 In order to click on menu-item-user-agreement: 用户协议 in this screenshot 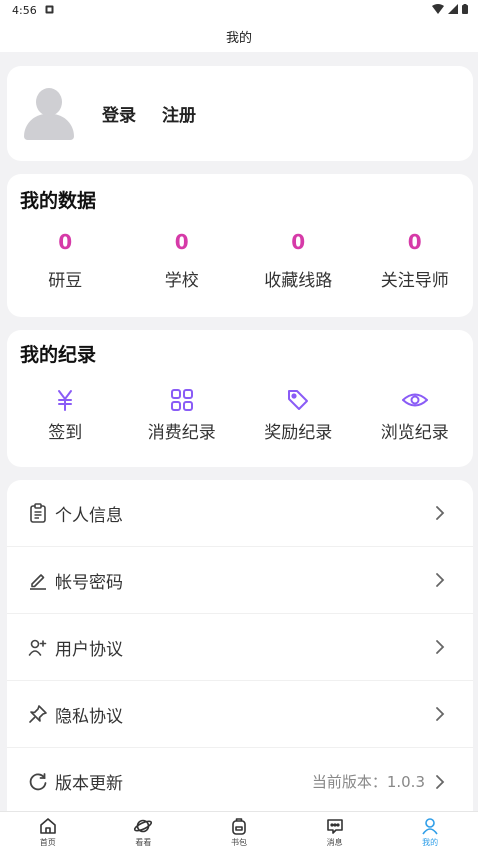, I will do `click(240, 647)`.